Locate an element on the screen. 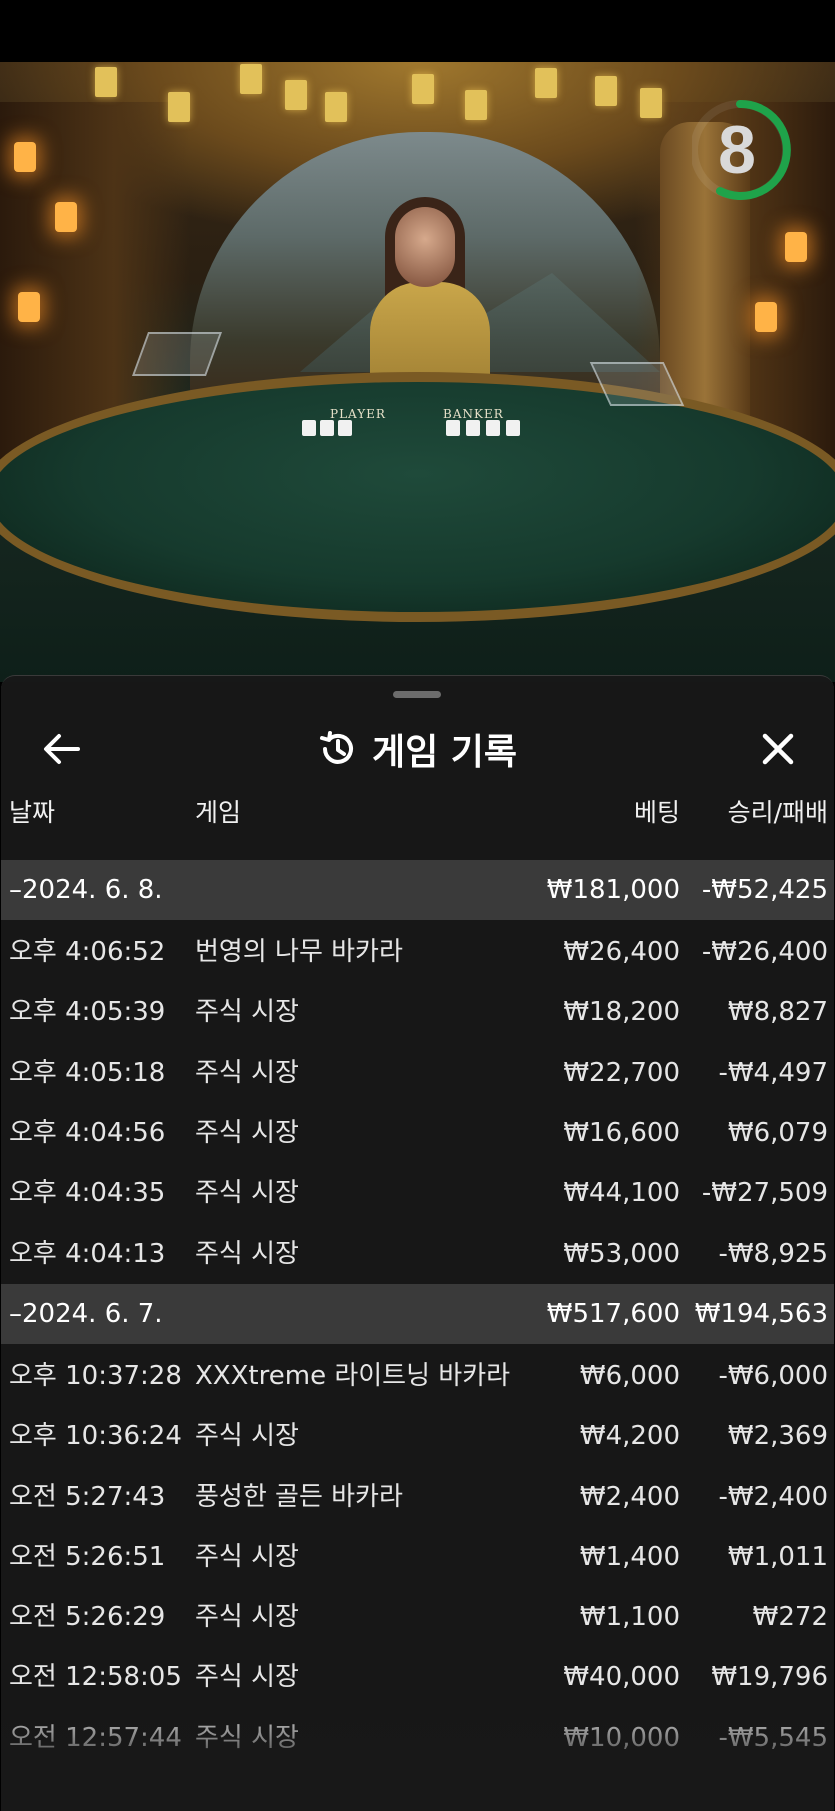  history-row: 오후 4:04:13 주식 시장 ₩53,000 -₩8,925 is located at coordinates (417, 1253).